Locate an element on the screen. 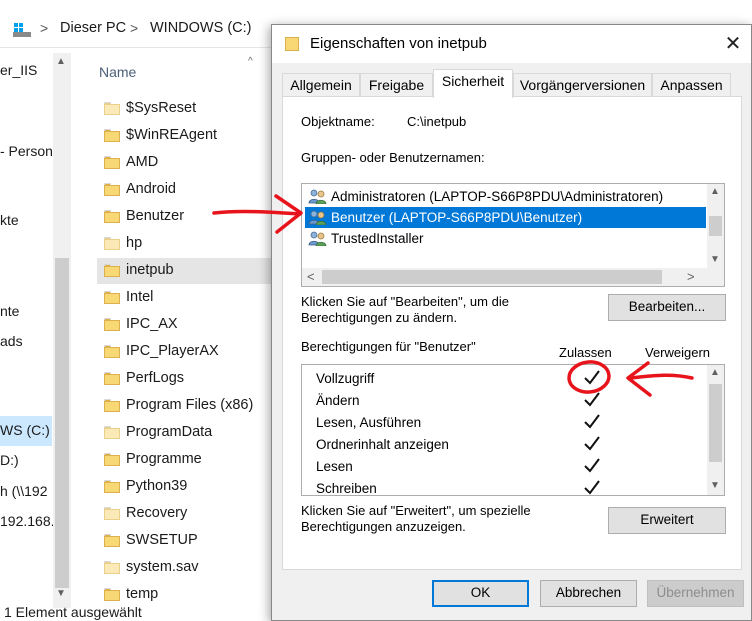 The height and width of the screenshot is (621, 752). file-row: Program Files (x86) is located at coordinates (186, 406).